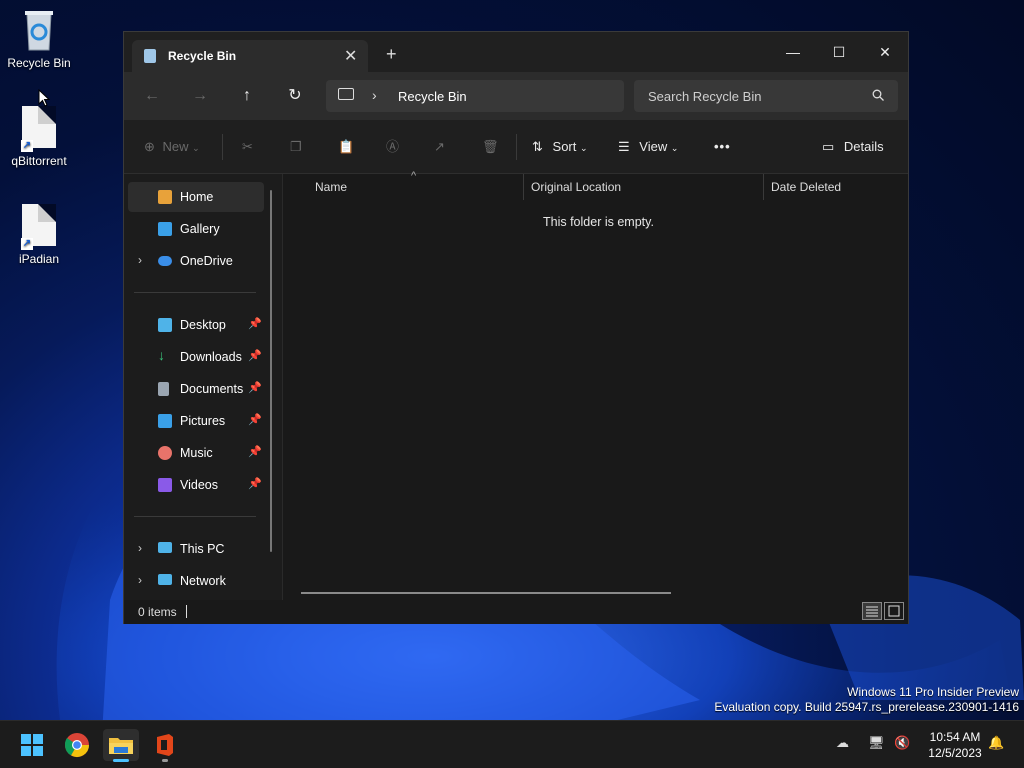  What do you see at coordinates (331, 187) in the screenshot?
I see `column-header-name: Name` at bounding box center [331, 187].